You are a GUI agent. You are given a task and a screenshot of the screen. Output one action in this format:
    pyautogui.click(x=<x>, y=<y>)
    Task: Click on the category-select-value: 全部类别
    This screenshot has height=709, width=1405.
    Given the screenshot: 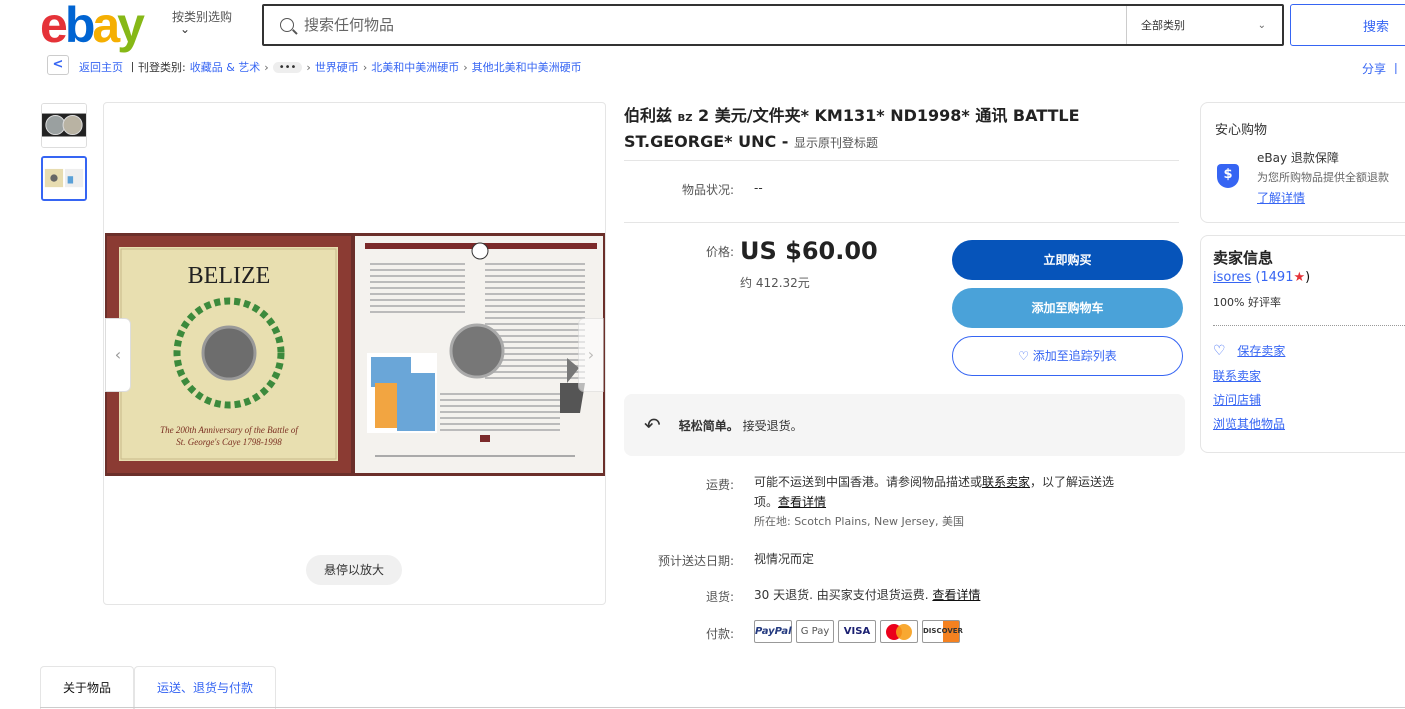 What is the action you would take?
    pyautogui.click(x=1163, y=25)
    